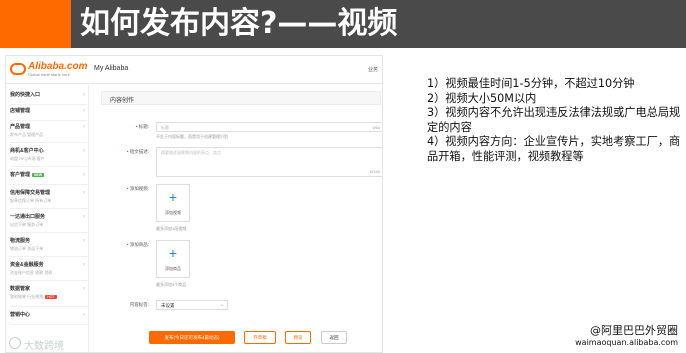 The height and width of the screenshot is (353, 686). I want to click on sidebar-item-data: 数据管家 我的效果 行业视角 HOT ›, so click(48, 296).